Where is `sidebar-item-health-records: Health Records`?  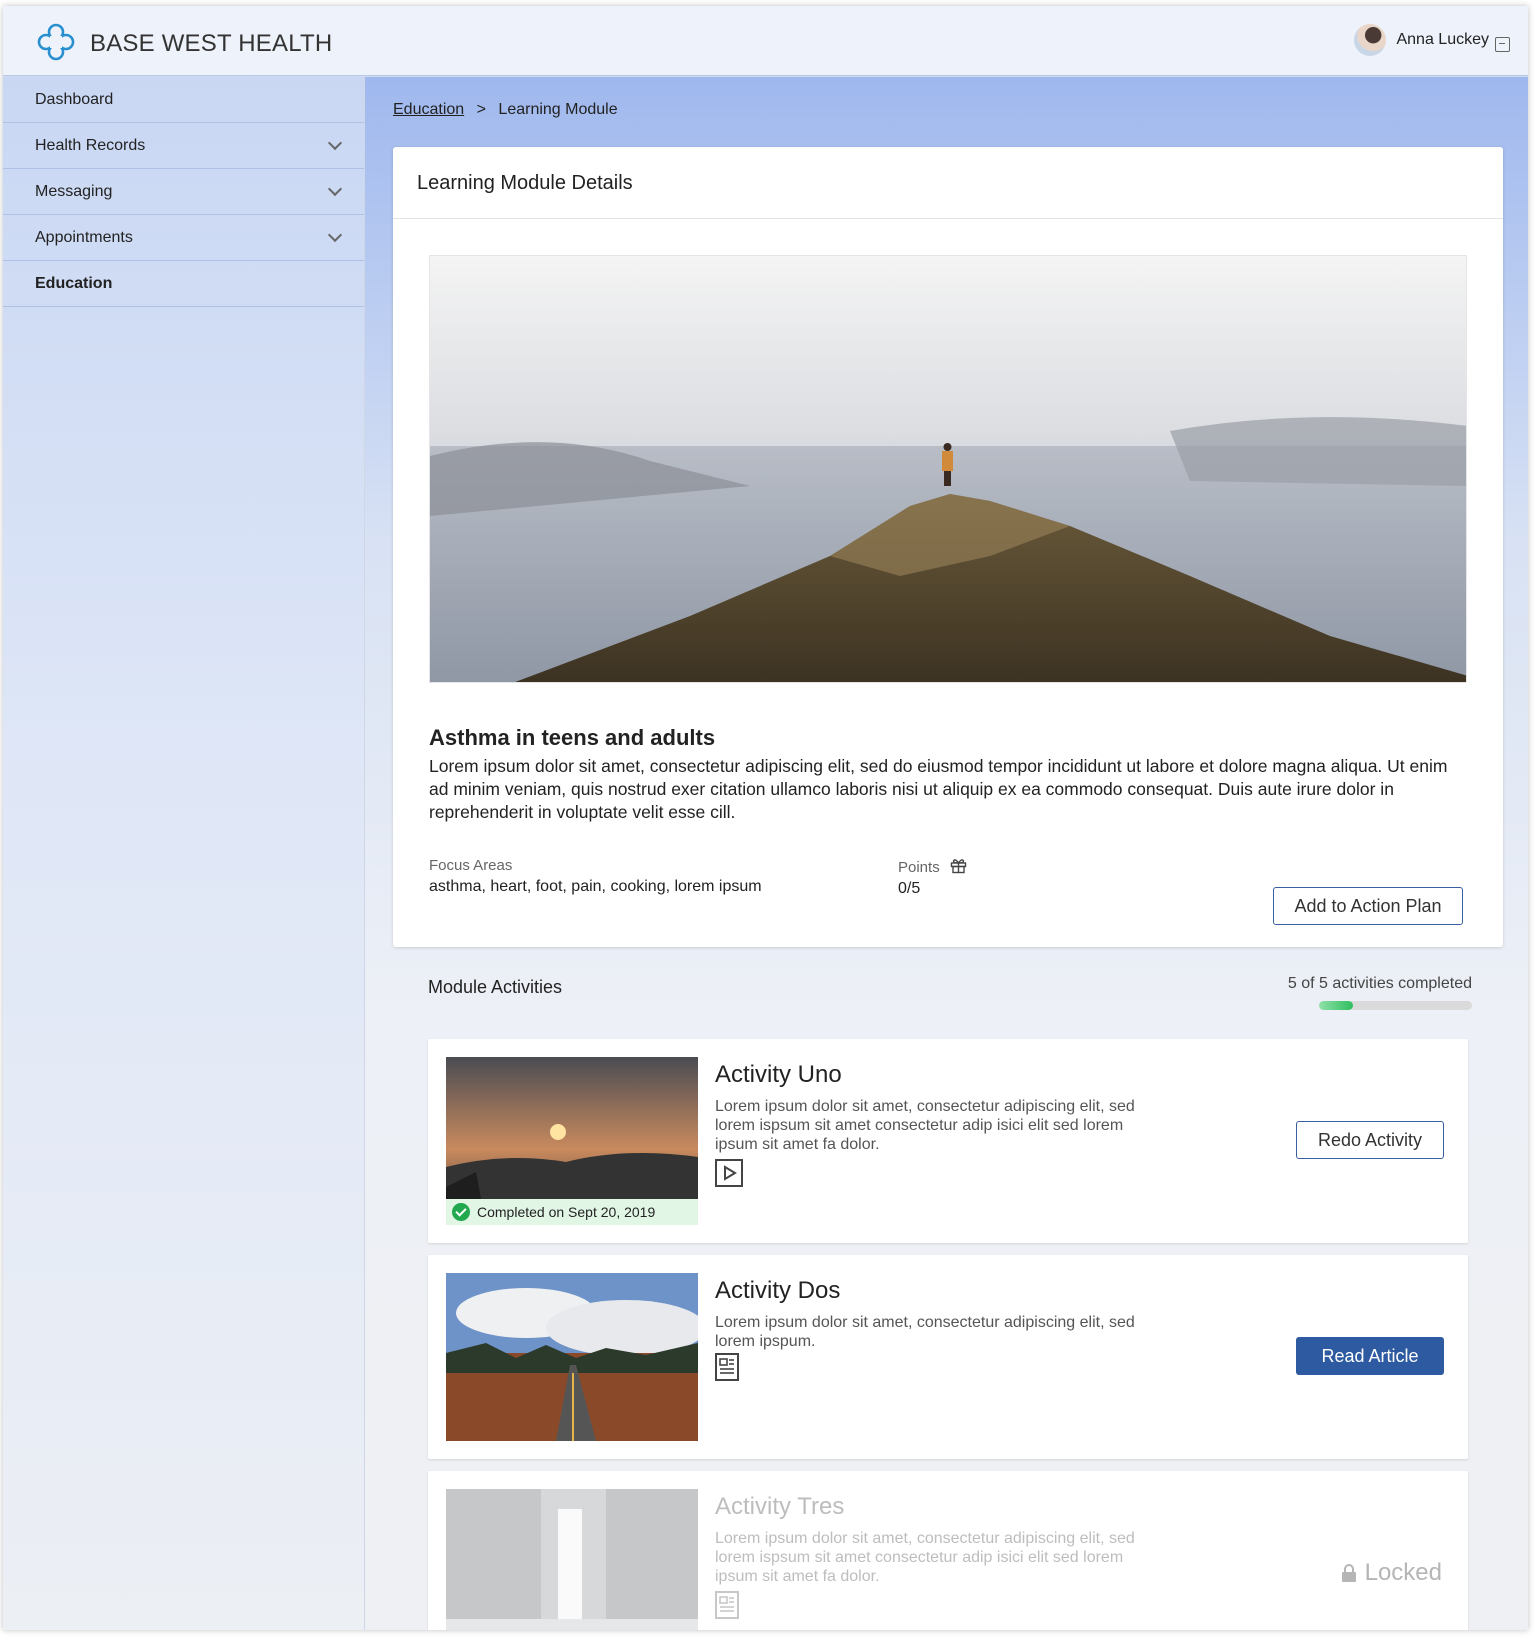 sidebar-item-health-records: Health Records is located at coordinates (183, 146).